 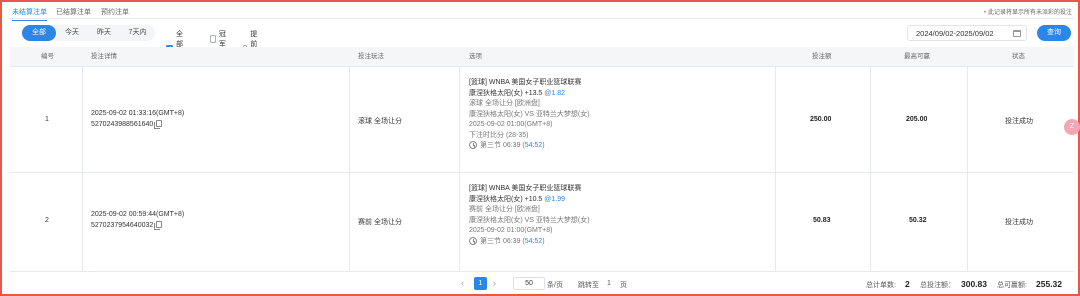 I want to click on checkbox-label: 冠军, so click(x=222, y=39).